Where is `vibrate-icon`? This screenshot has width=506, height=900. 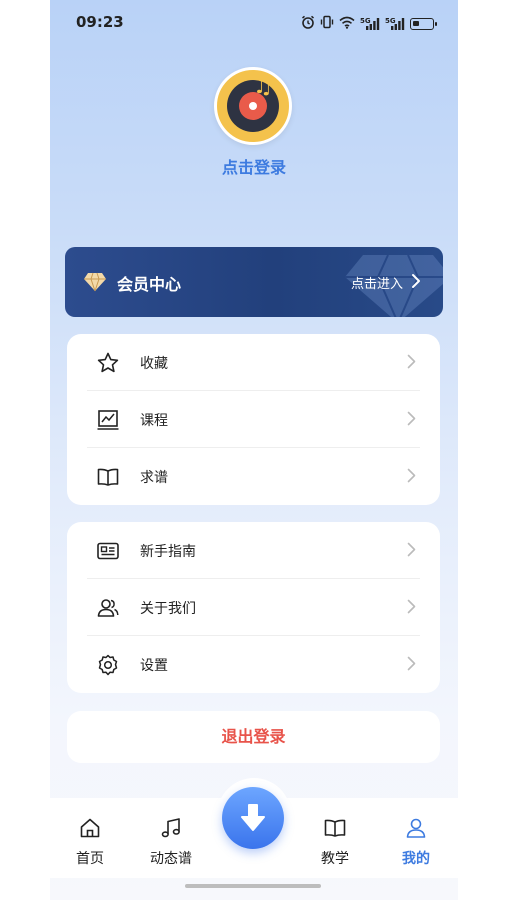 vibrate-icon is located at coordinates (327, 23).